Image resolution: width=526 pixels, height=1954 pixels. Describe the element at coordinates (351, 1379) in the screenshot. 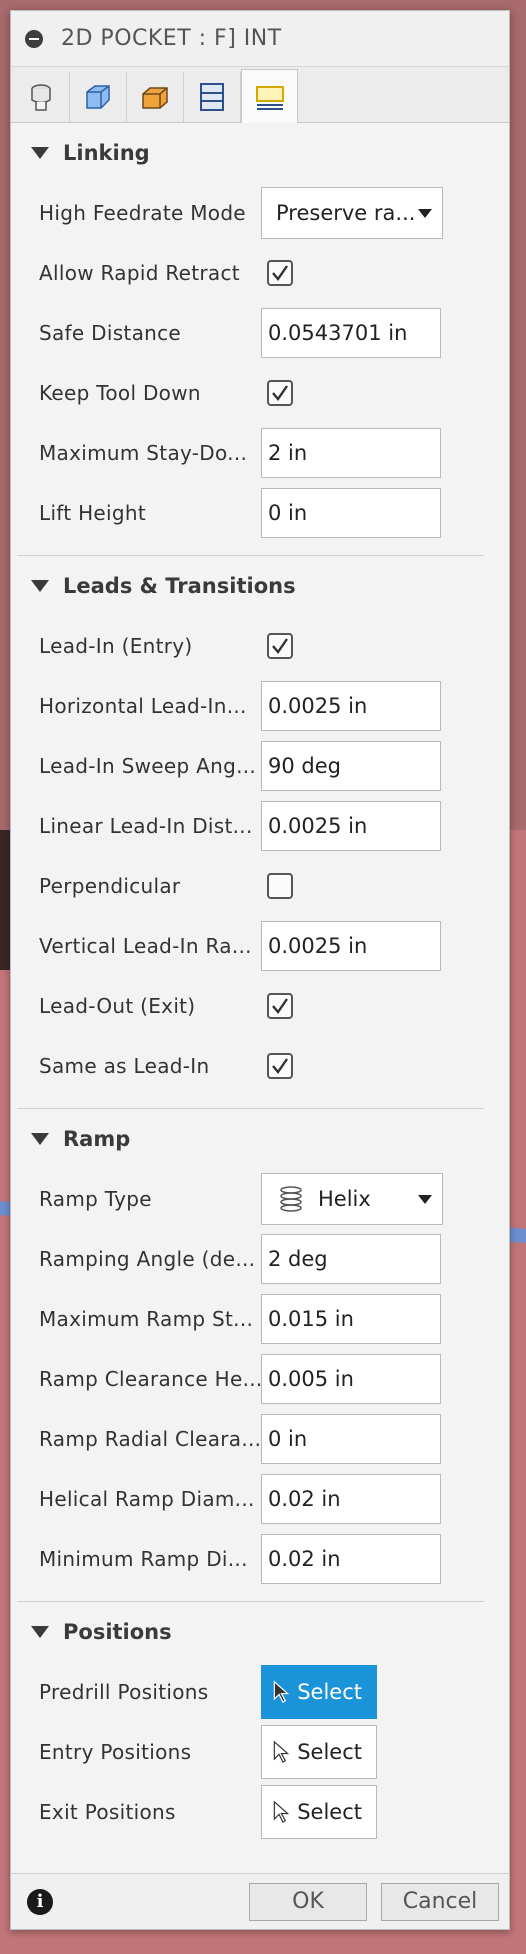

I see `ramp-clearance-input: 0.005 in` at that location.